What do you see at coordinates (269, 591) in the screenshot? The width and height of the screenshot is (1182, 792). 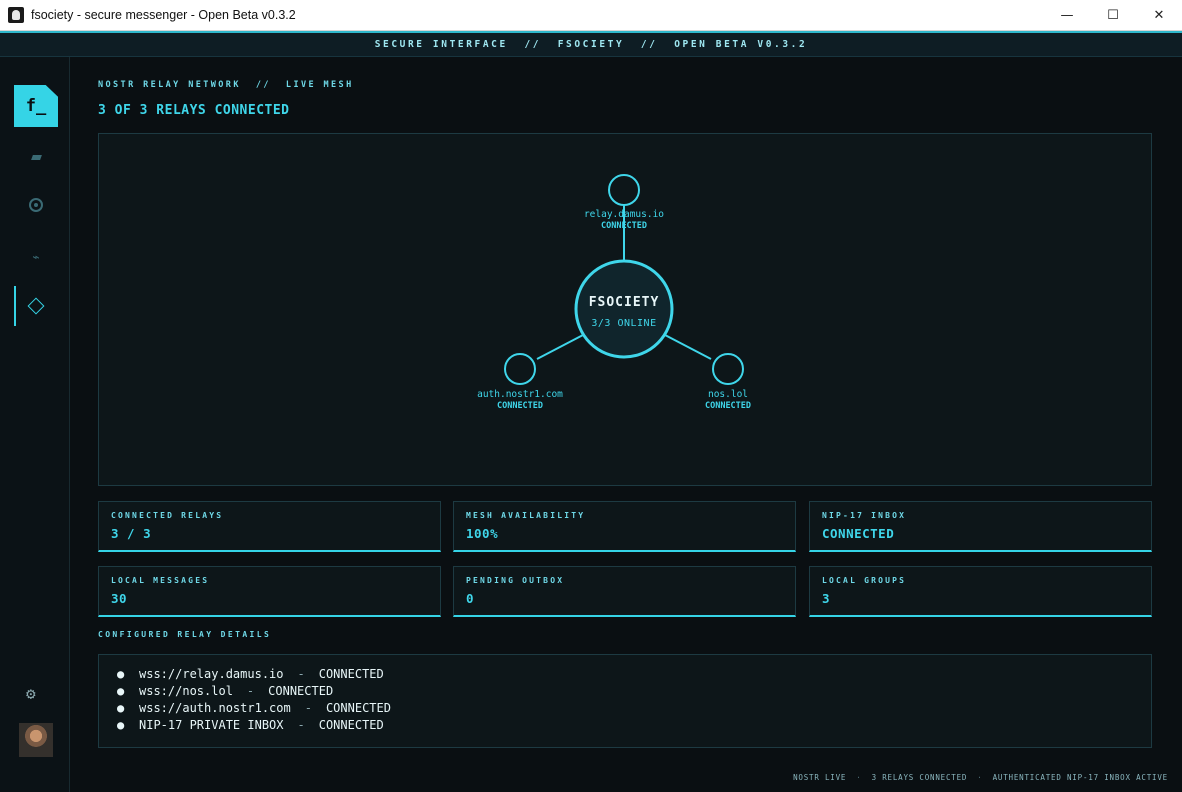 I see `stat-local-messages: LOCAL MESSAGES 30` at bounding box center [269, 591].